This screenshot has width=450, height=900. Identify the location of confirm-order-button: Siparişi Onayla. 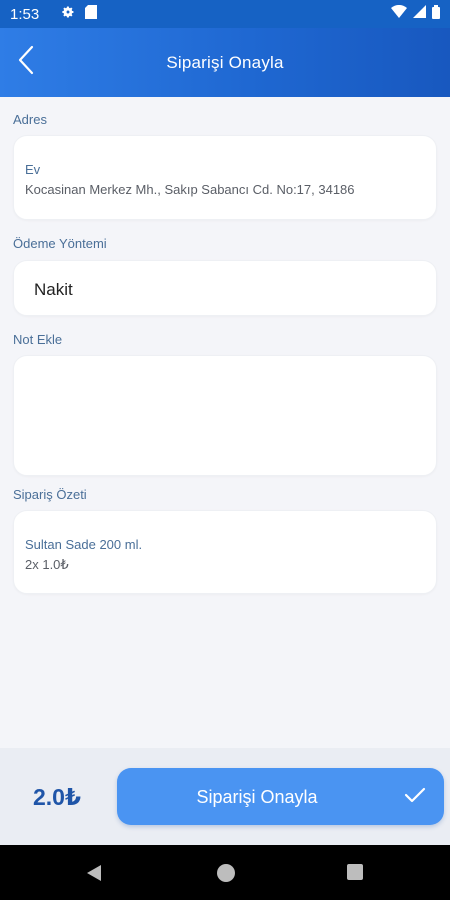
(280, 796).